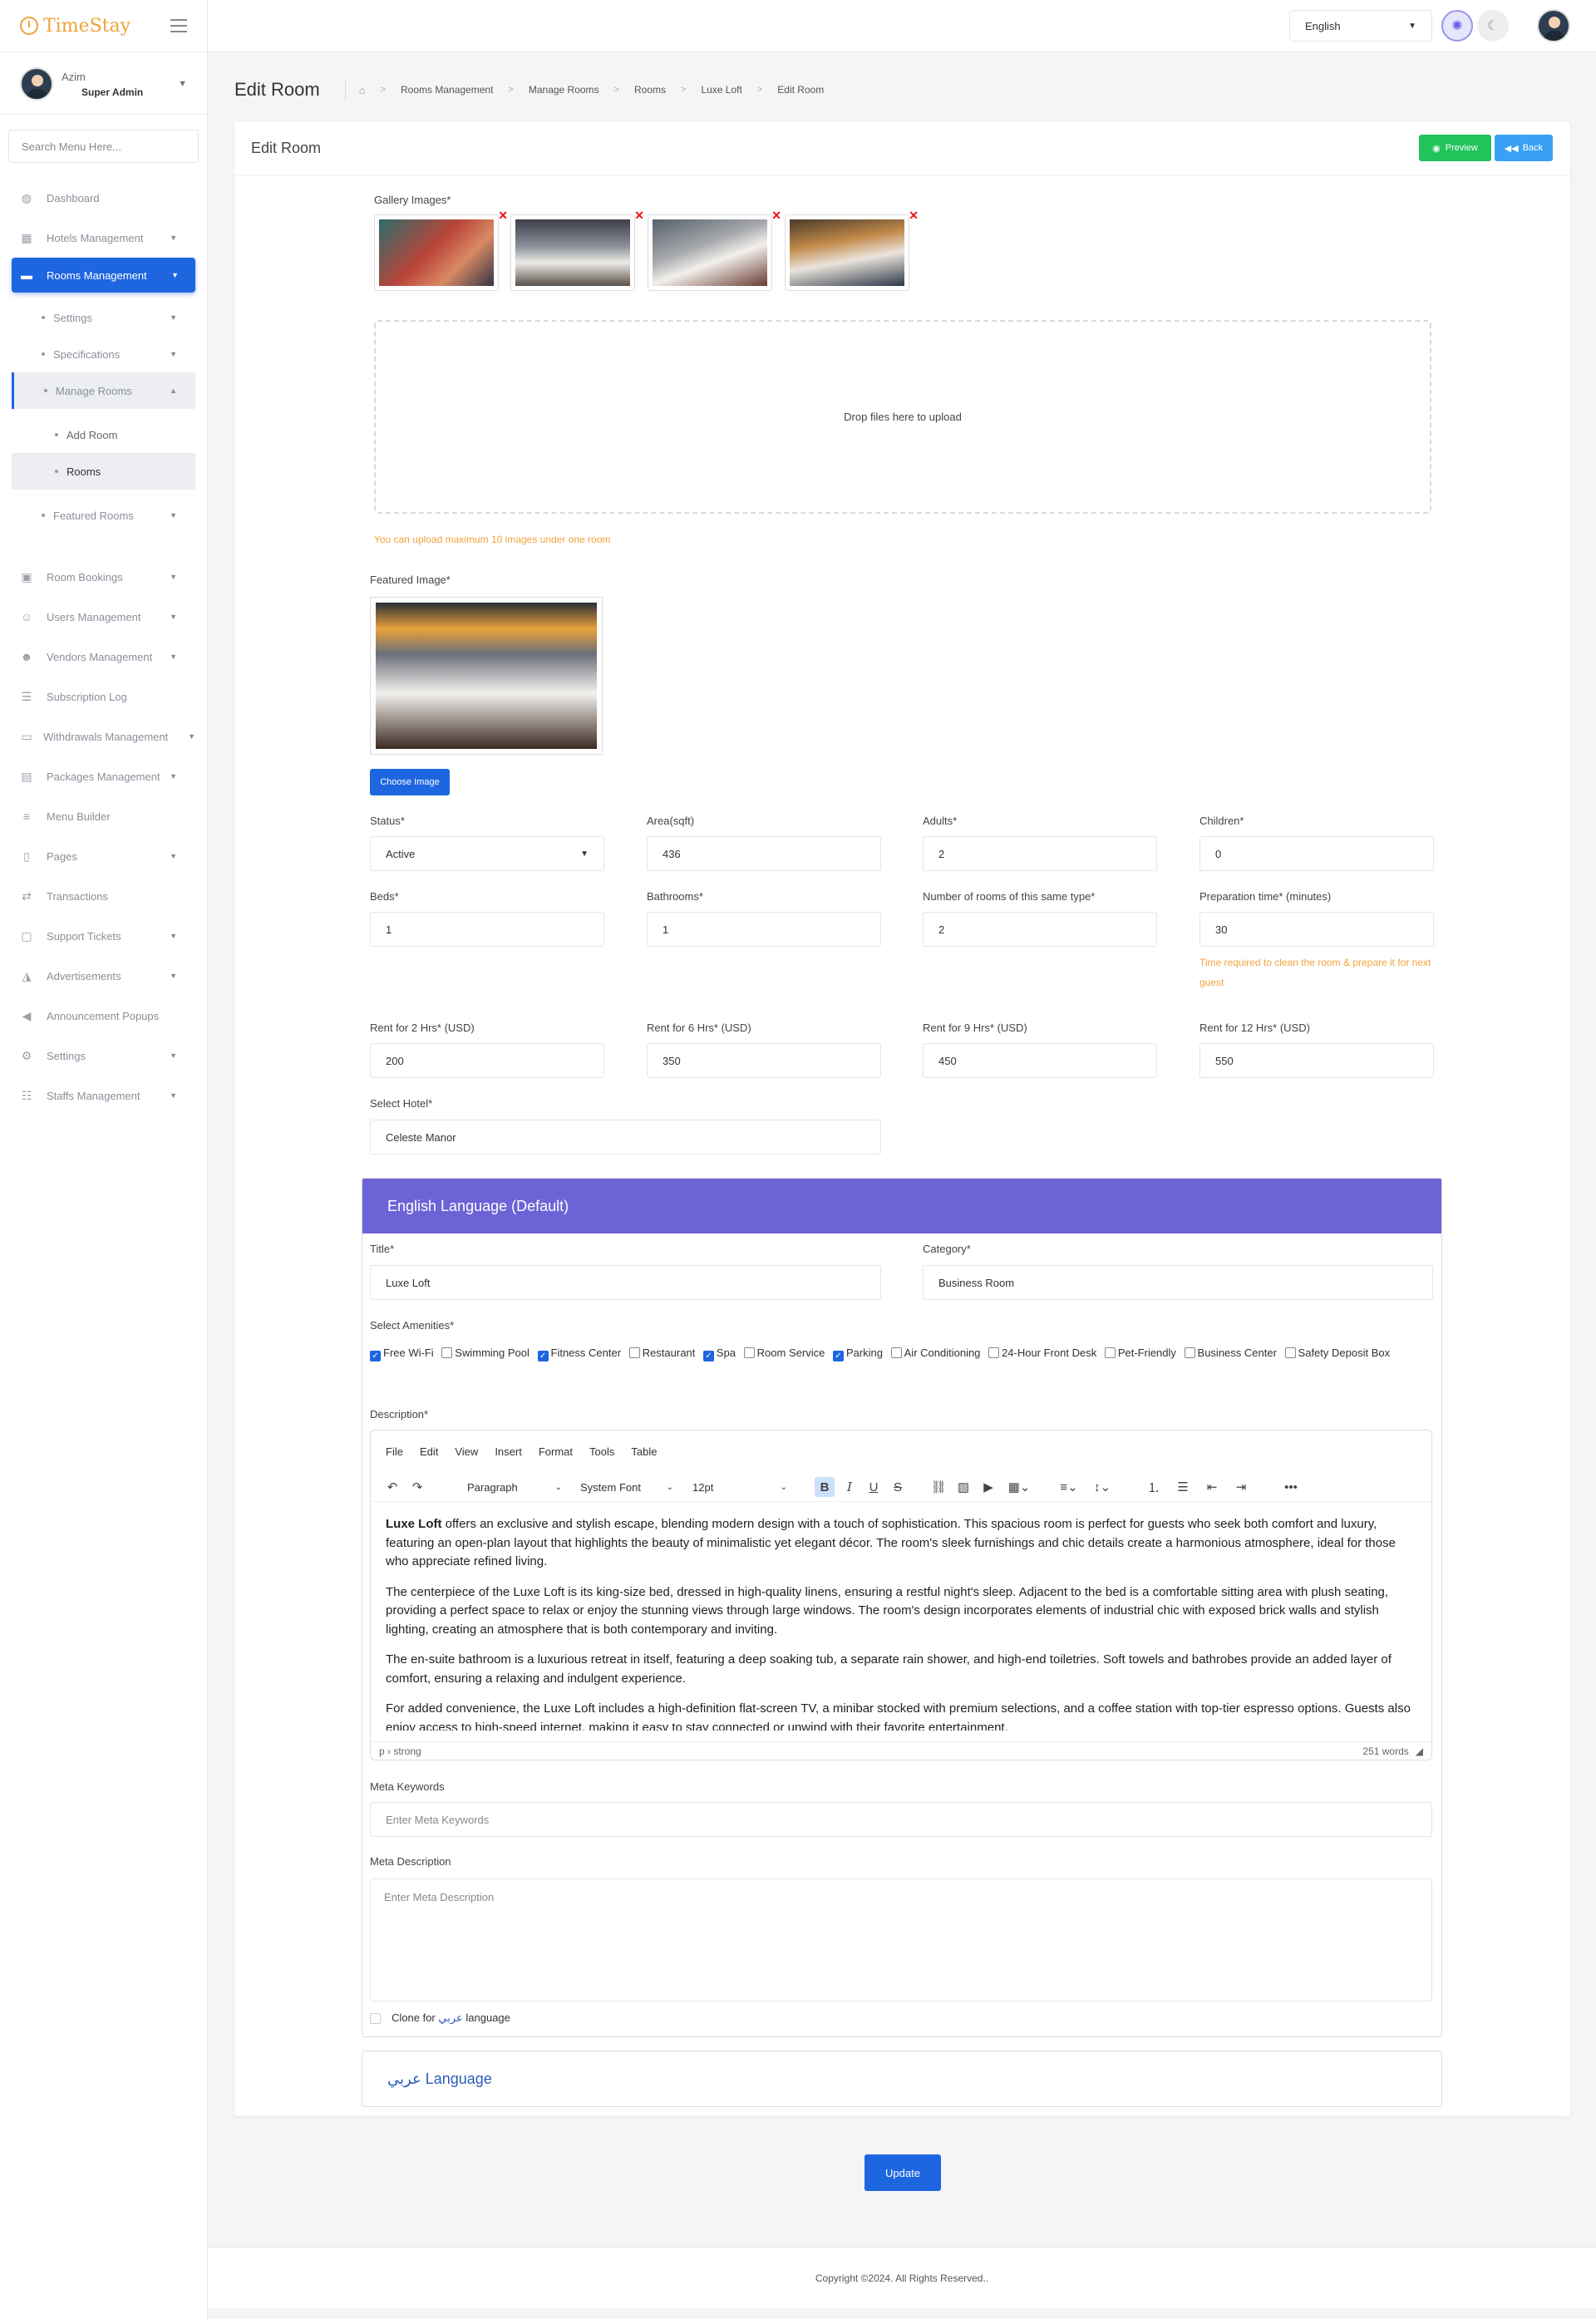 The image size is (1596, 2319). I want to click on meta-description-textarea: Enter Meta Description, so click(901, 1939).